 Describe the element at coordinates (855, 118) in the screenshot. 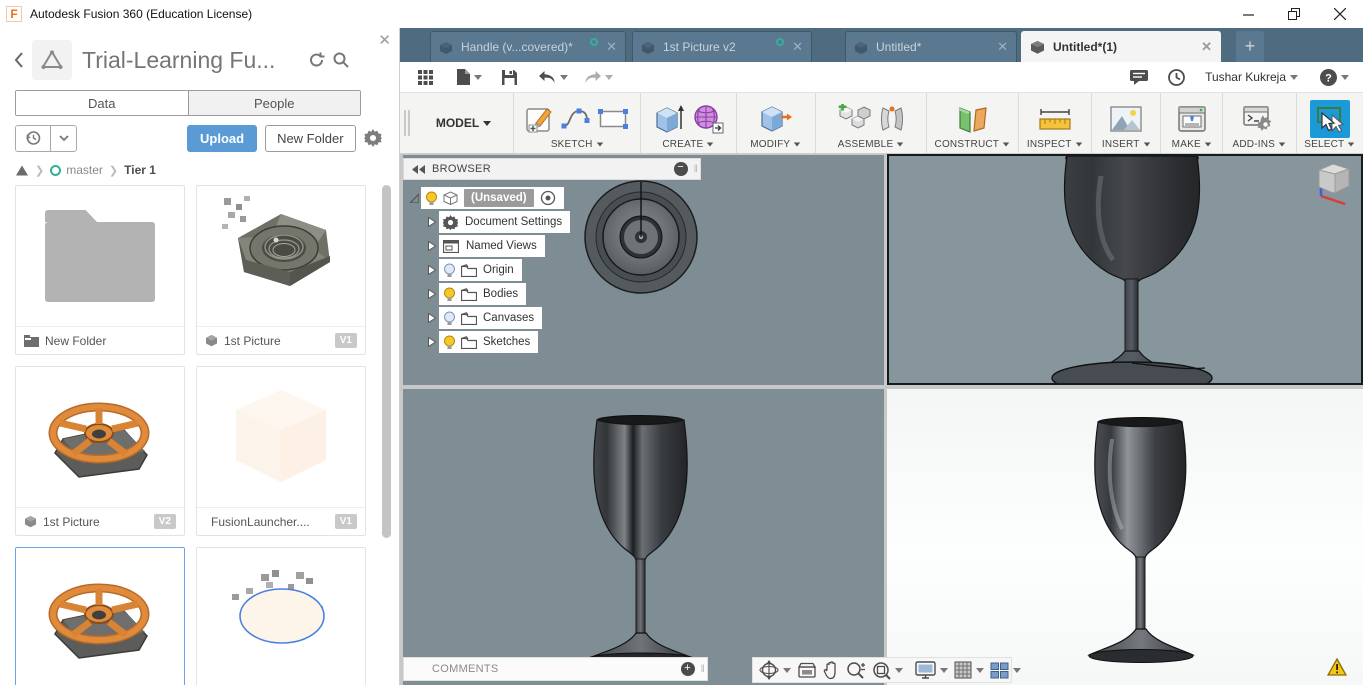

I see `new-component-icon` at that location.